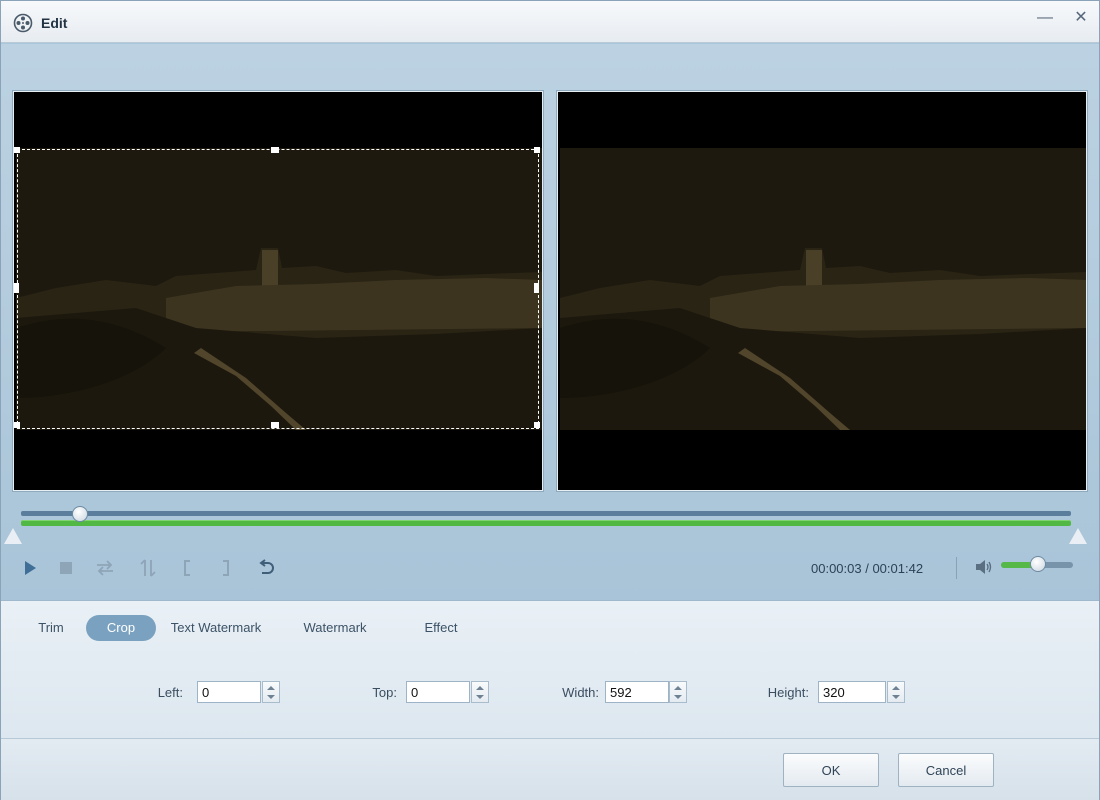 This screenshot has height=800, width=1100. I want to click on top-input, so click(438, 692).